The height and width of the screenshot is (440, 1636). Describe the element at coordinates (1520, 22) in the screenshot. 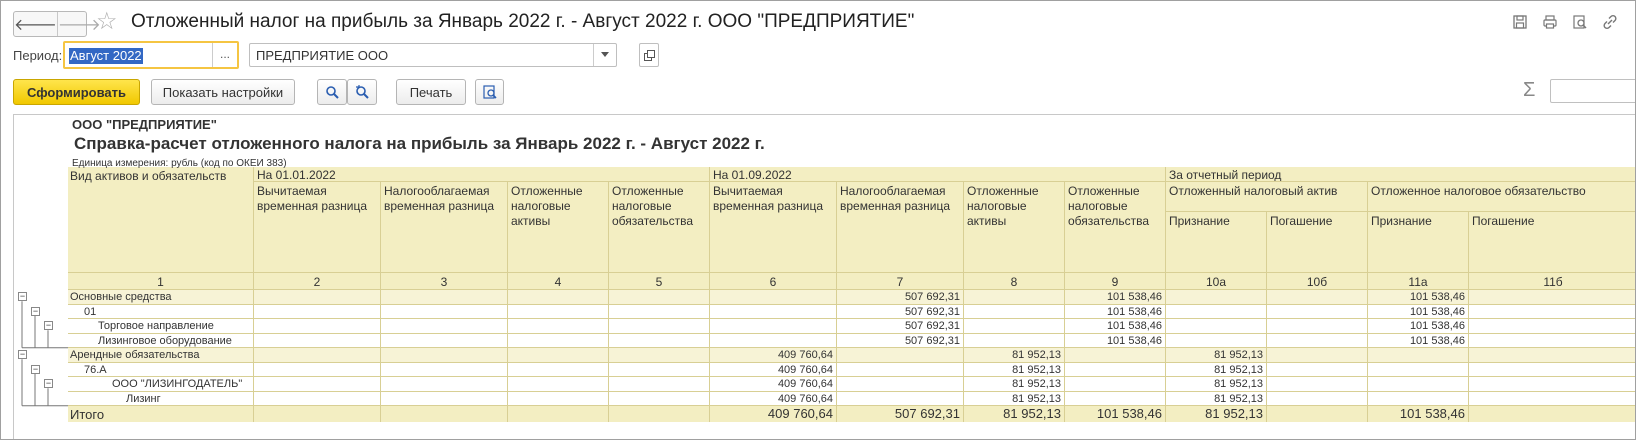

I see `save-icon` at that location.